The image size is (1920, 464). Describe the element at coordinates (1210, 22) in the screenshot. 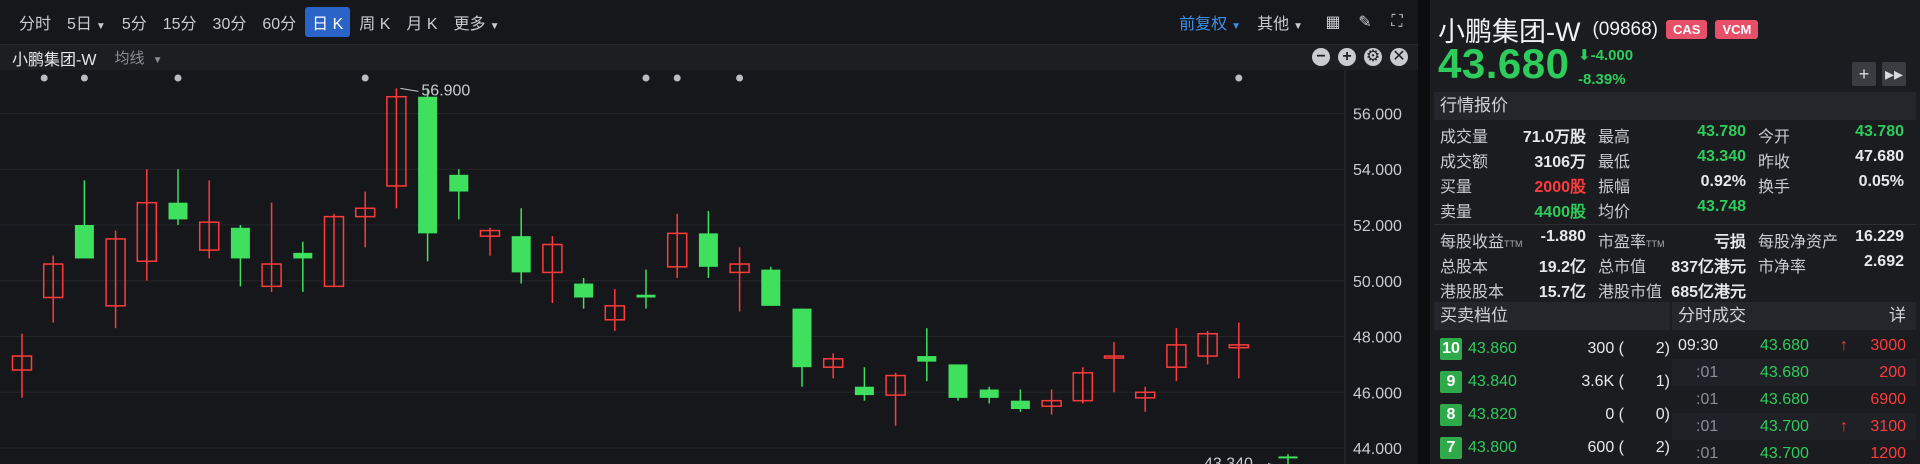

I see `adjust-dropdown: 前复权 ▼` at that location.